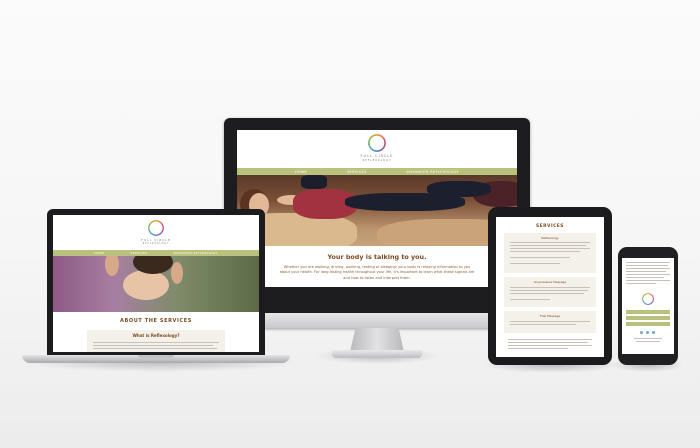 The image size is (700, 448). Describe the element at coordinates (377, 257) in the screenshot. I see `hero-heading: Your body is talking to you.` at that location.